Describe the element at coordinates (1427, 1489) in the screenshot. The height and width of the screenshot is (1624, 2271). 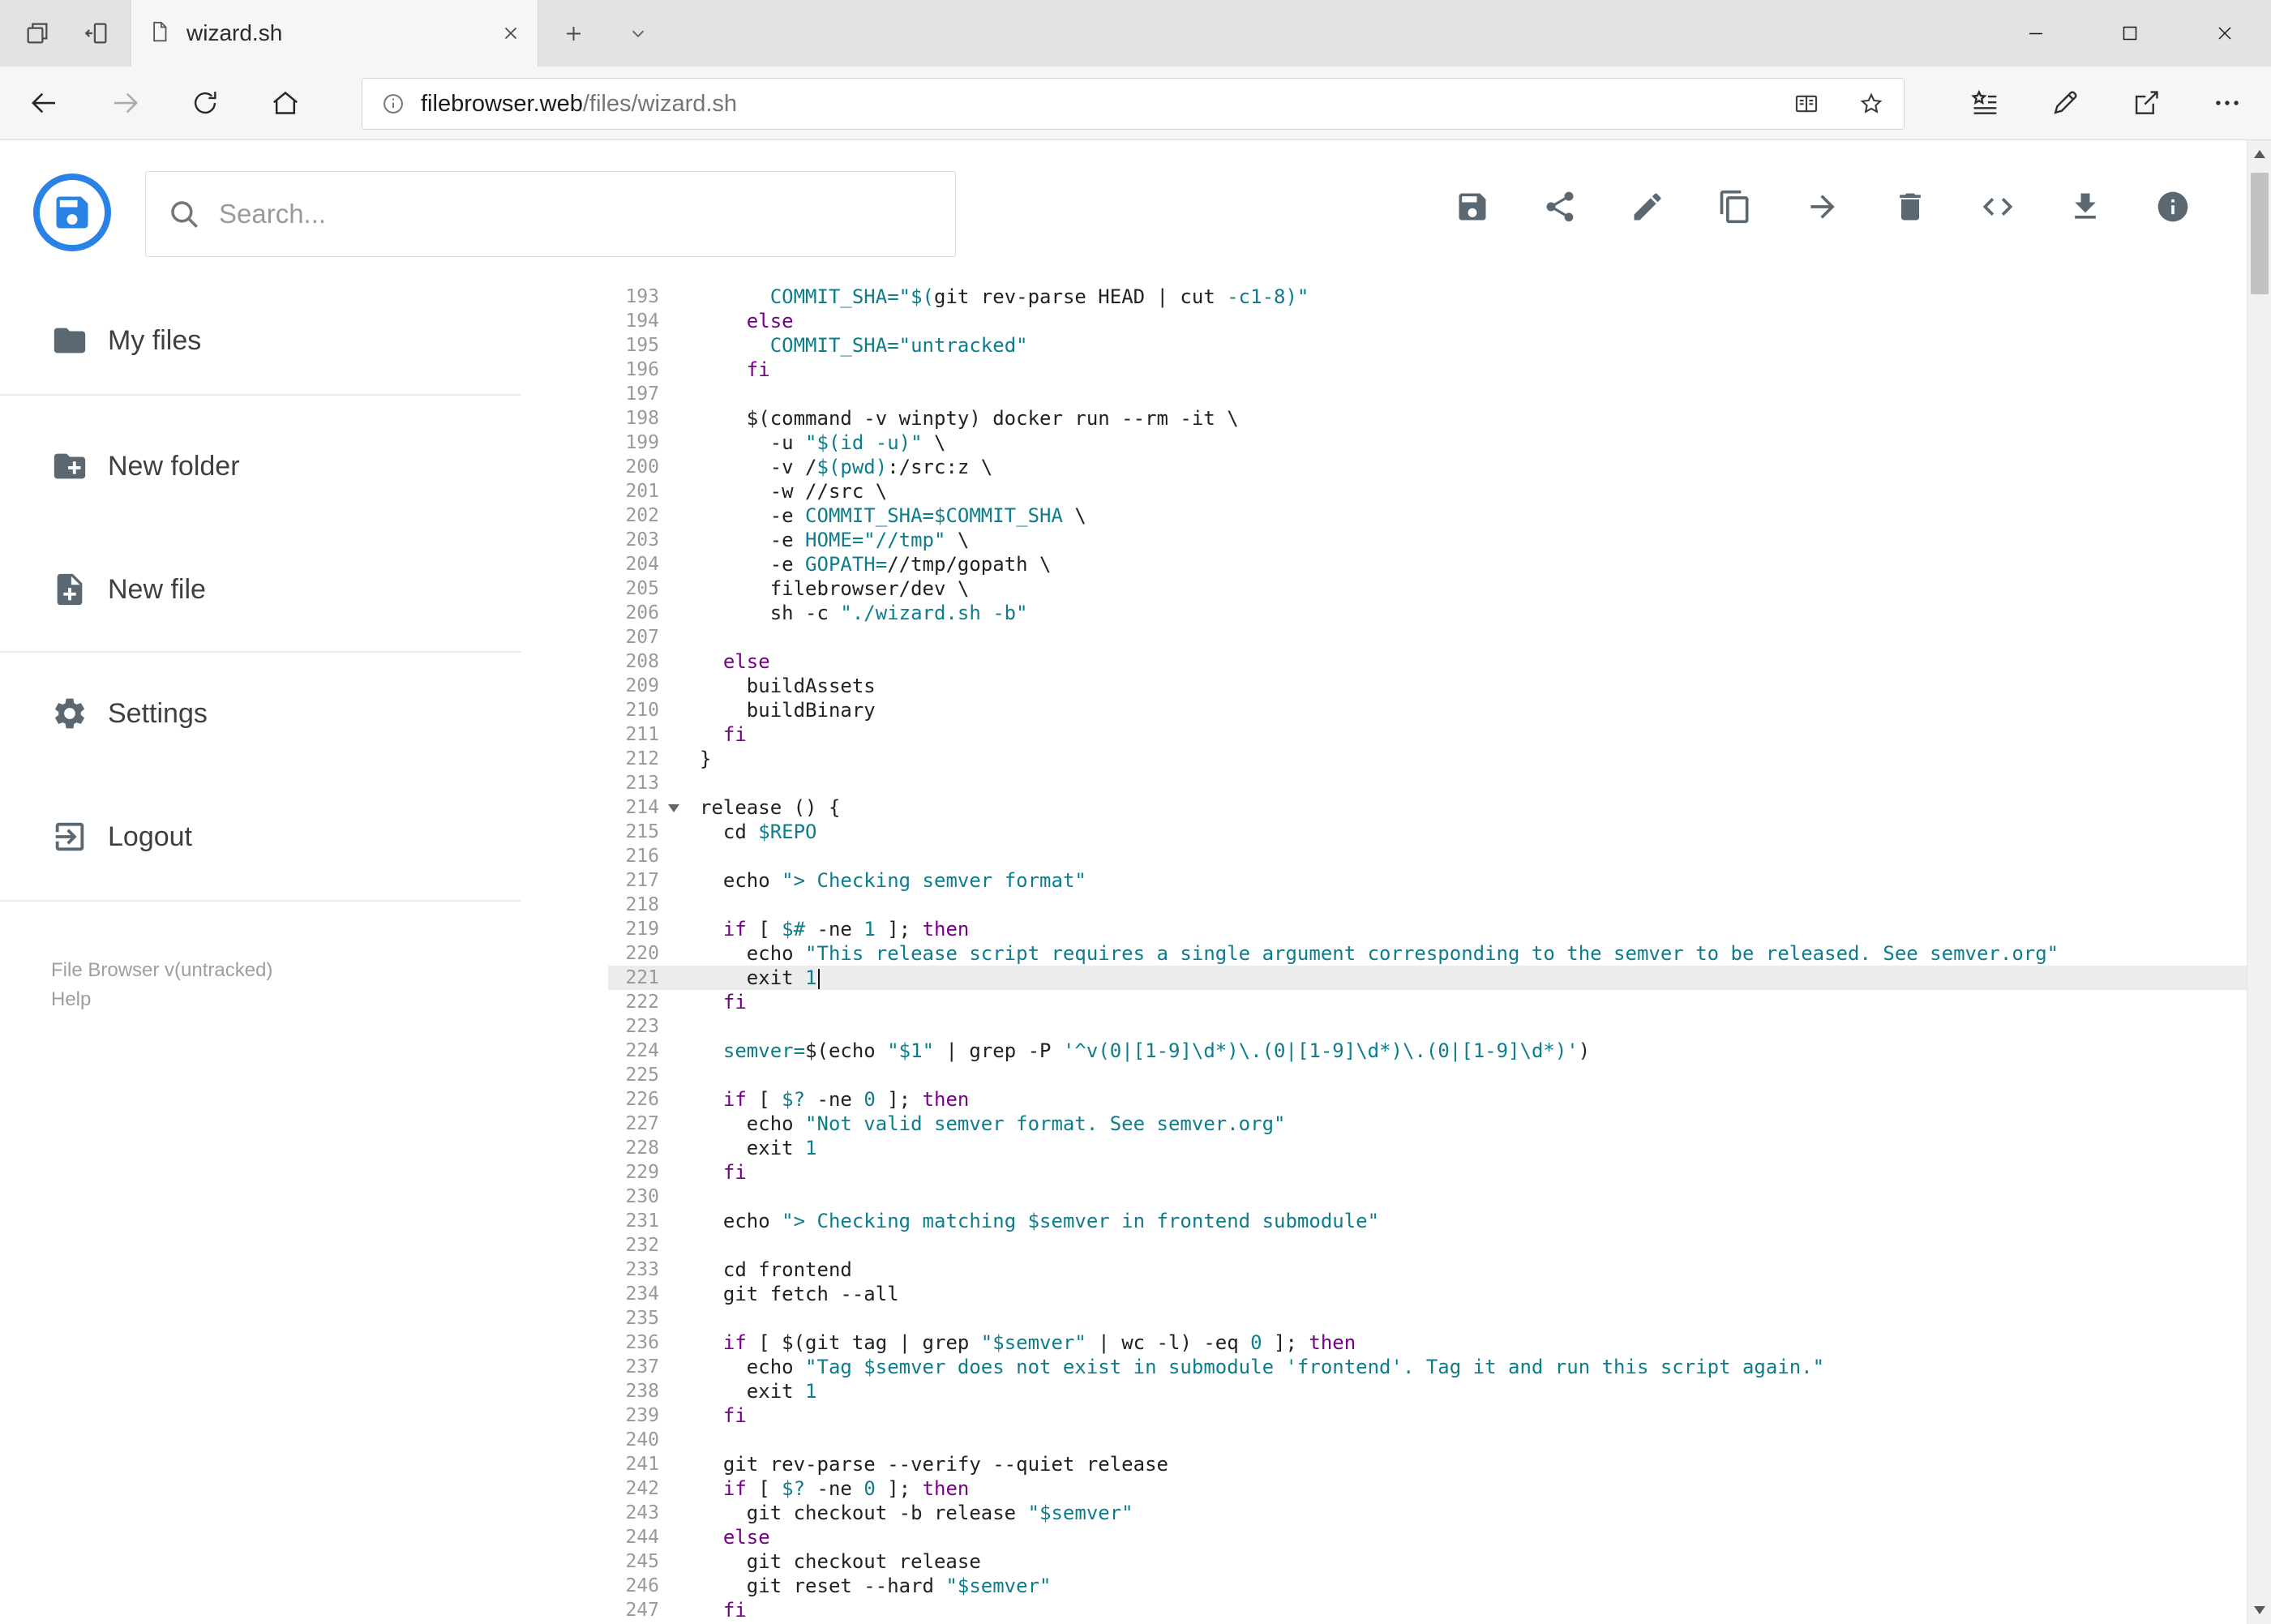
I see `code-line: 242 if [ $? -ne 0 ]; then` at that location.